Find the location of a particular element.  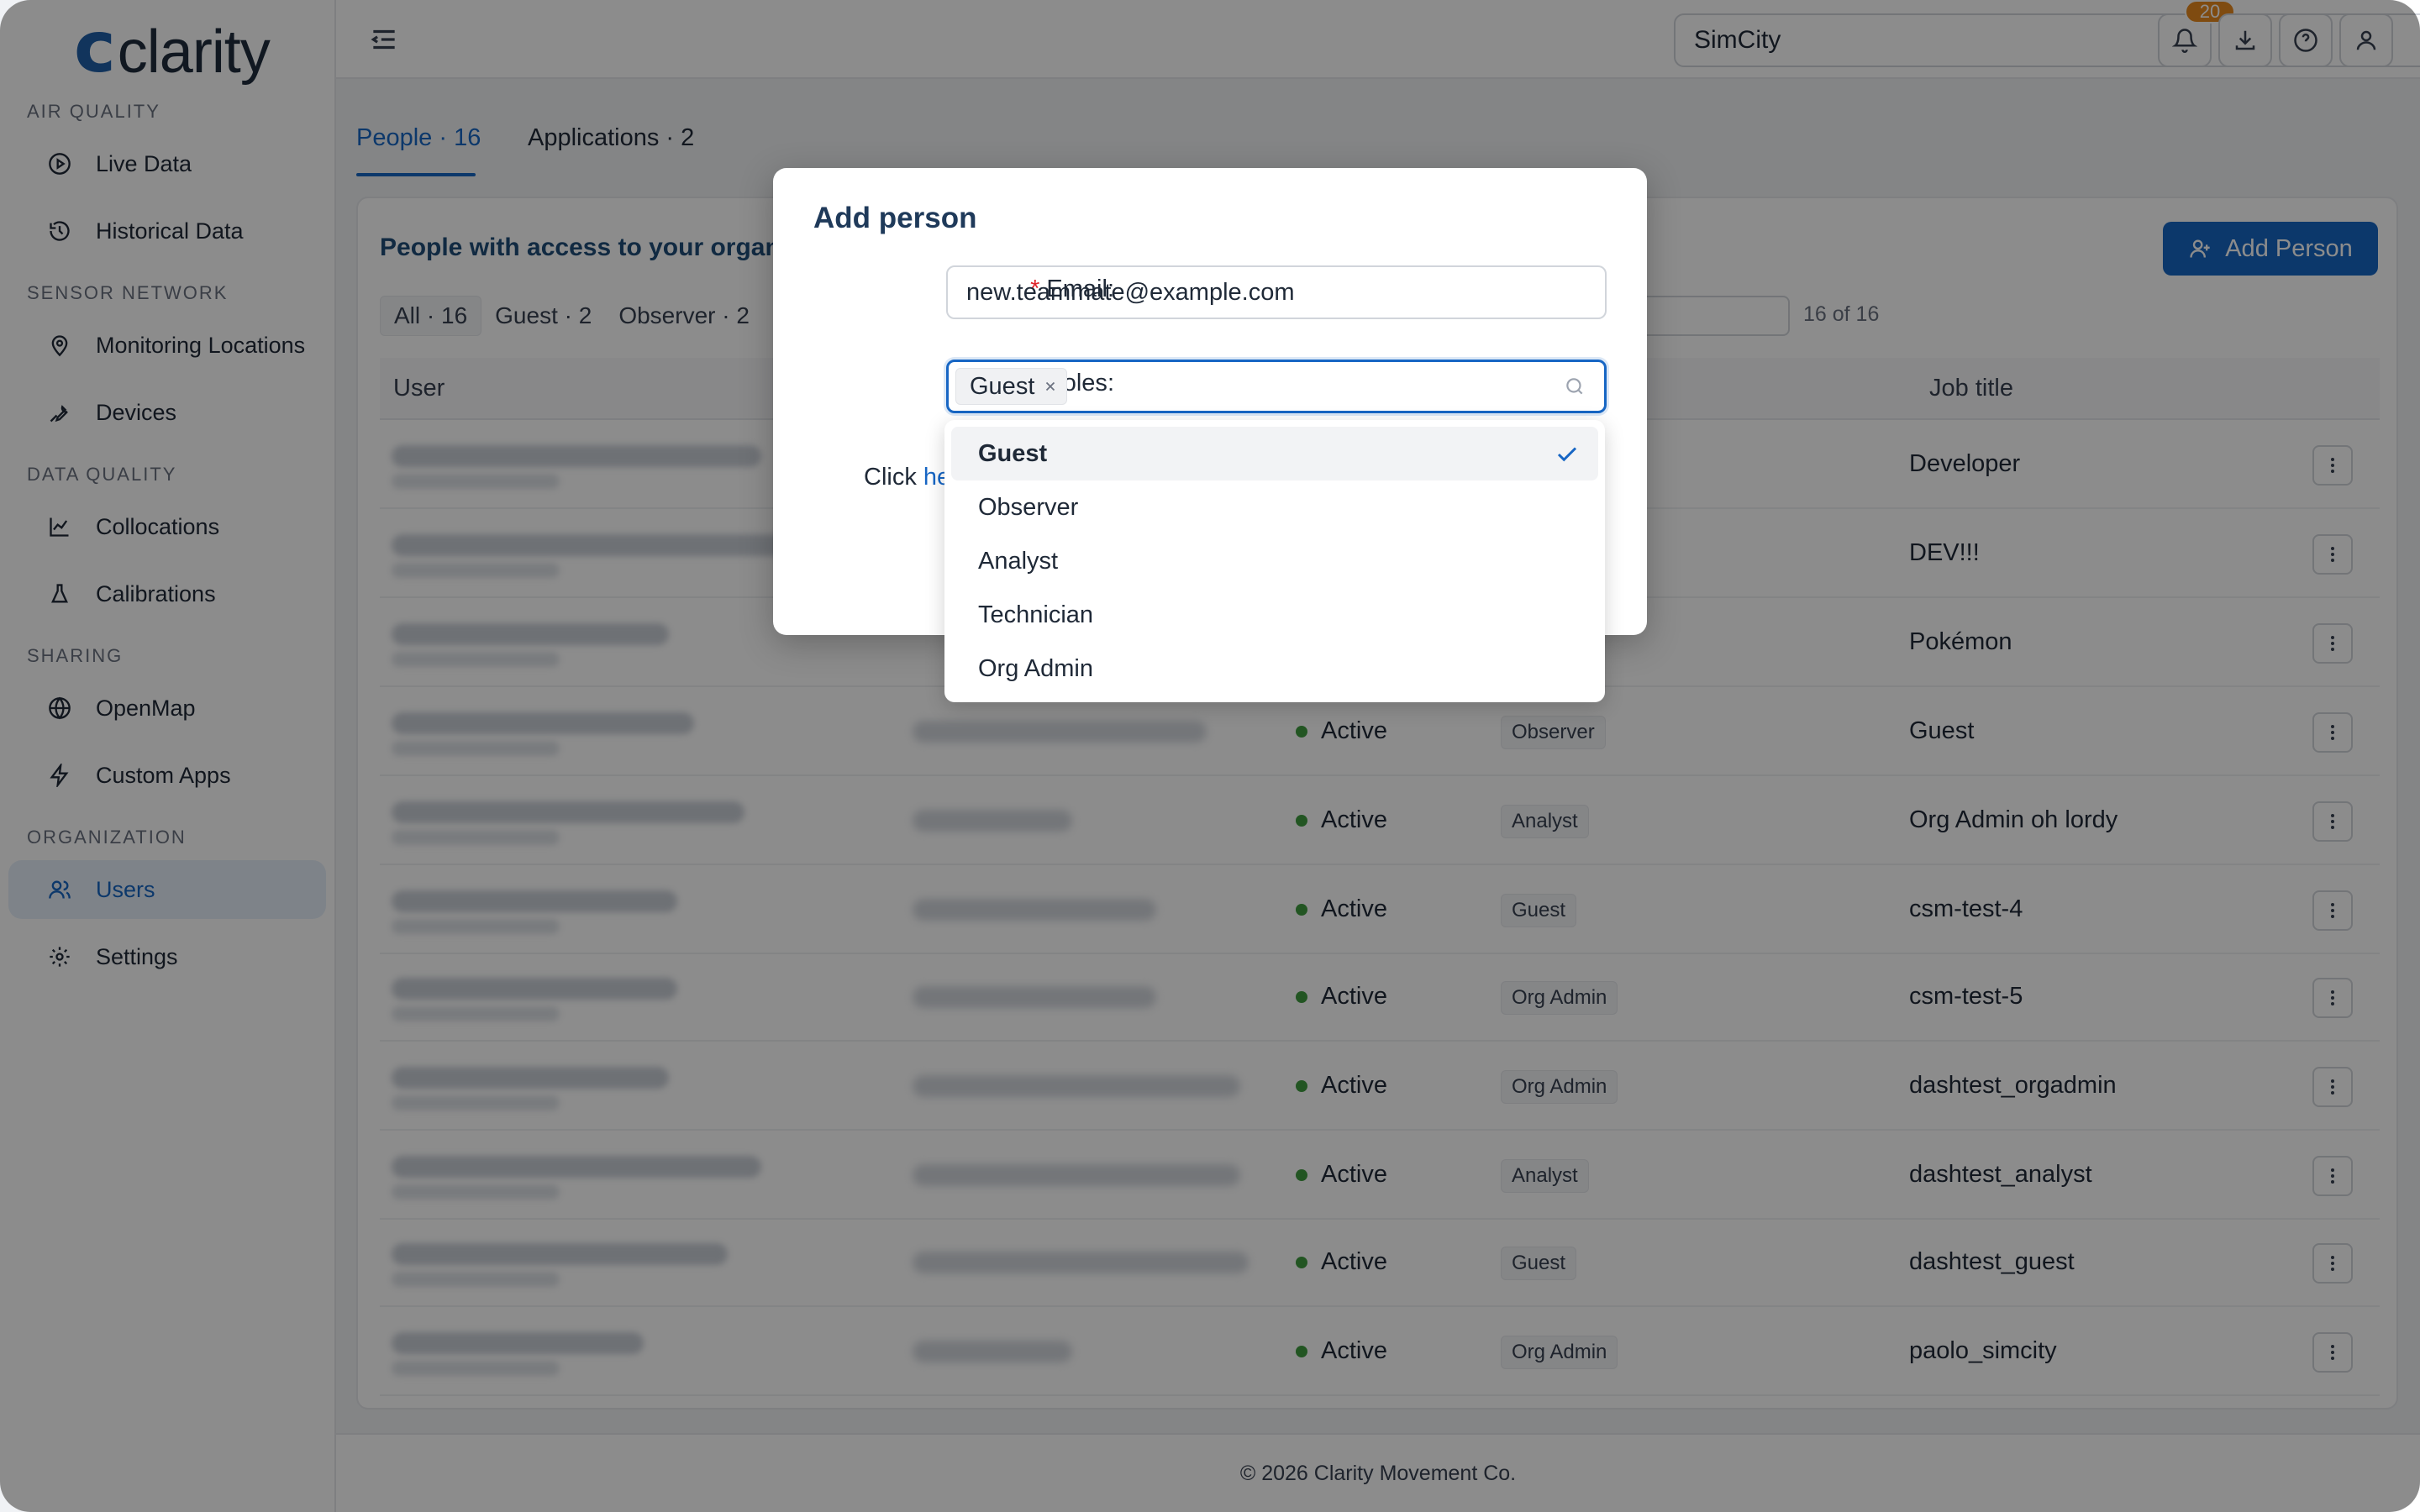

role-option-label: Guest is located at coordinates (1013, 453).